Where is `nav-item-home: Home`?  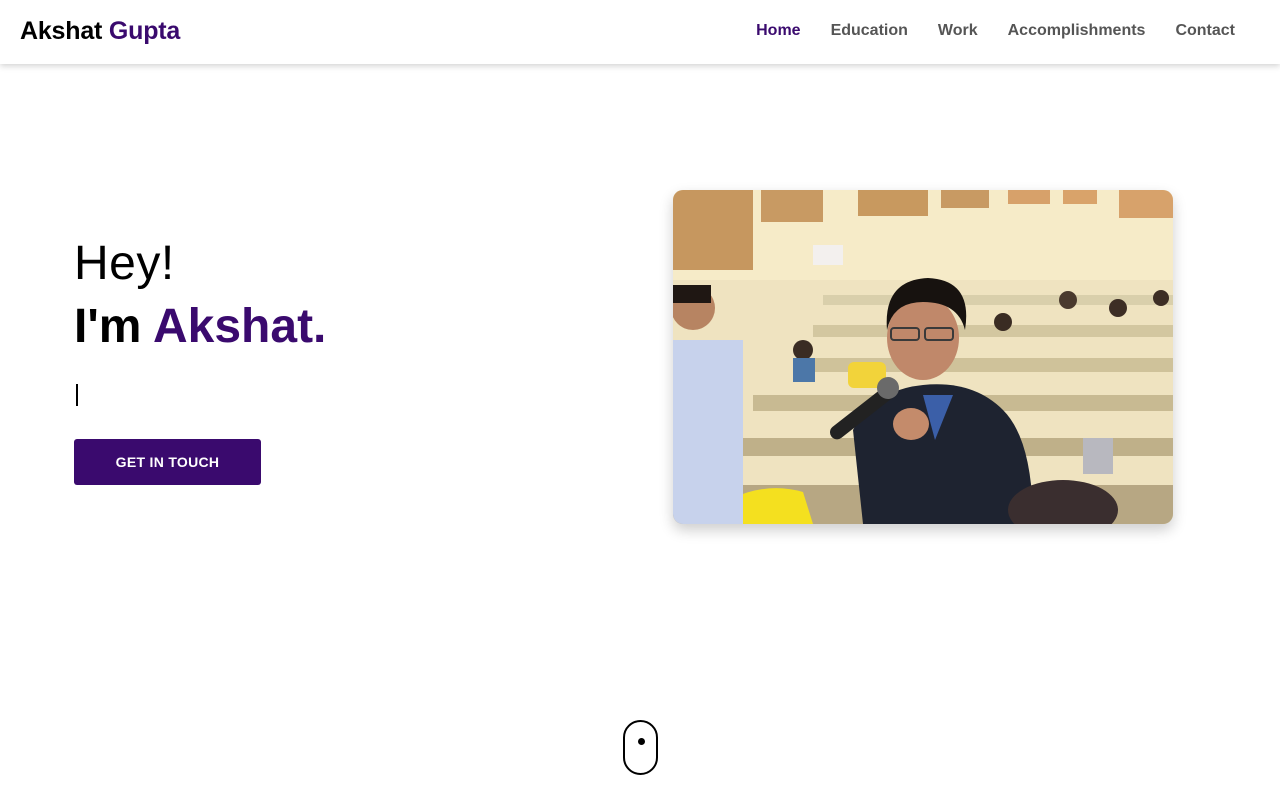 nav-item-home: Home is located at coordinates (778, 31).